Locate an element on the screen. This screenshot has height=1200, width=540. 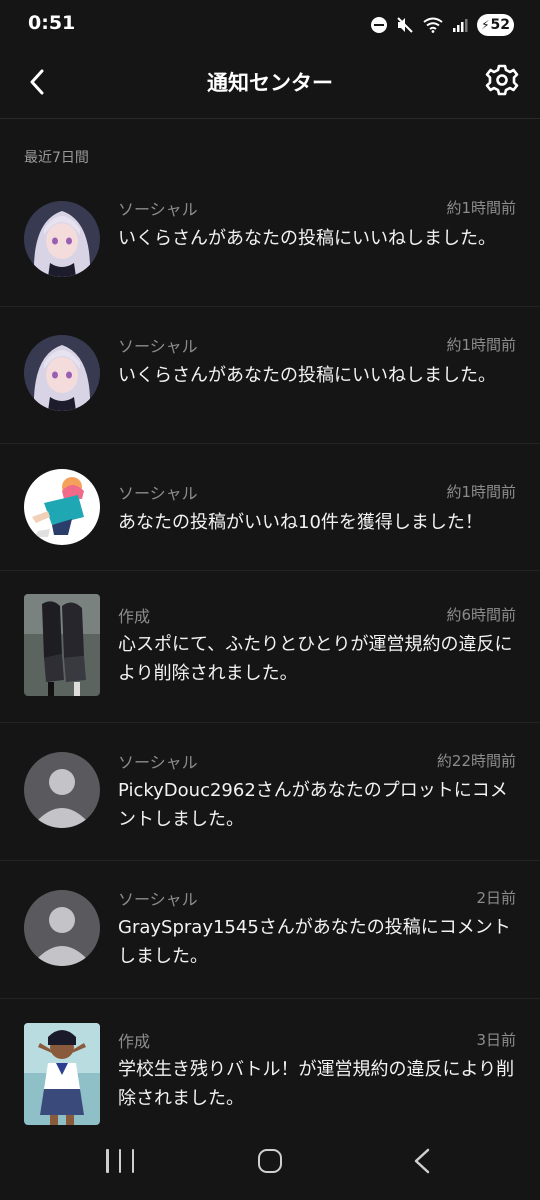
home-button is located at coordinates (270, 1161).